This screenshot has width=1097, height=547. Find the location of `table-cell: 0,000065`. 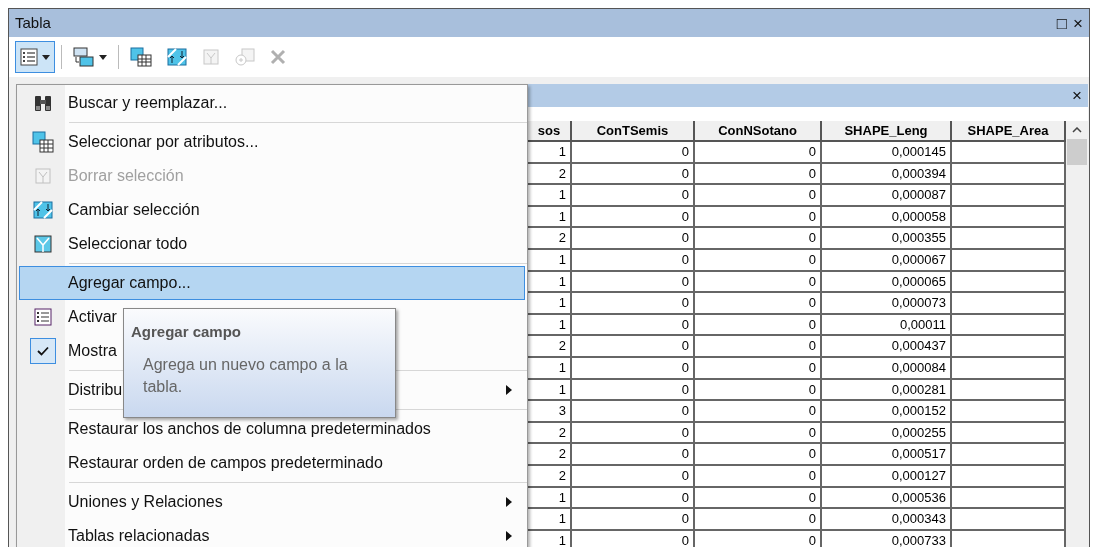

table-cell: 0,000065 is located at coordinates (887, 282).